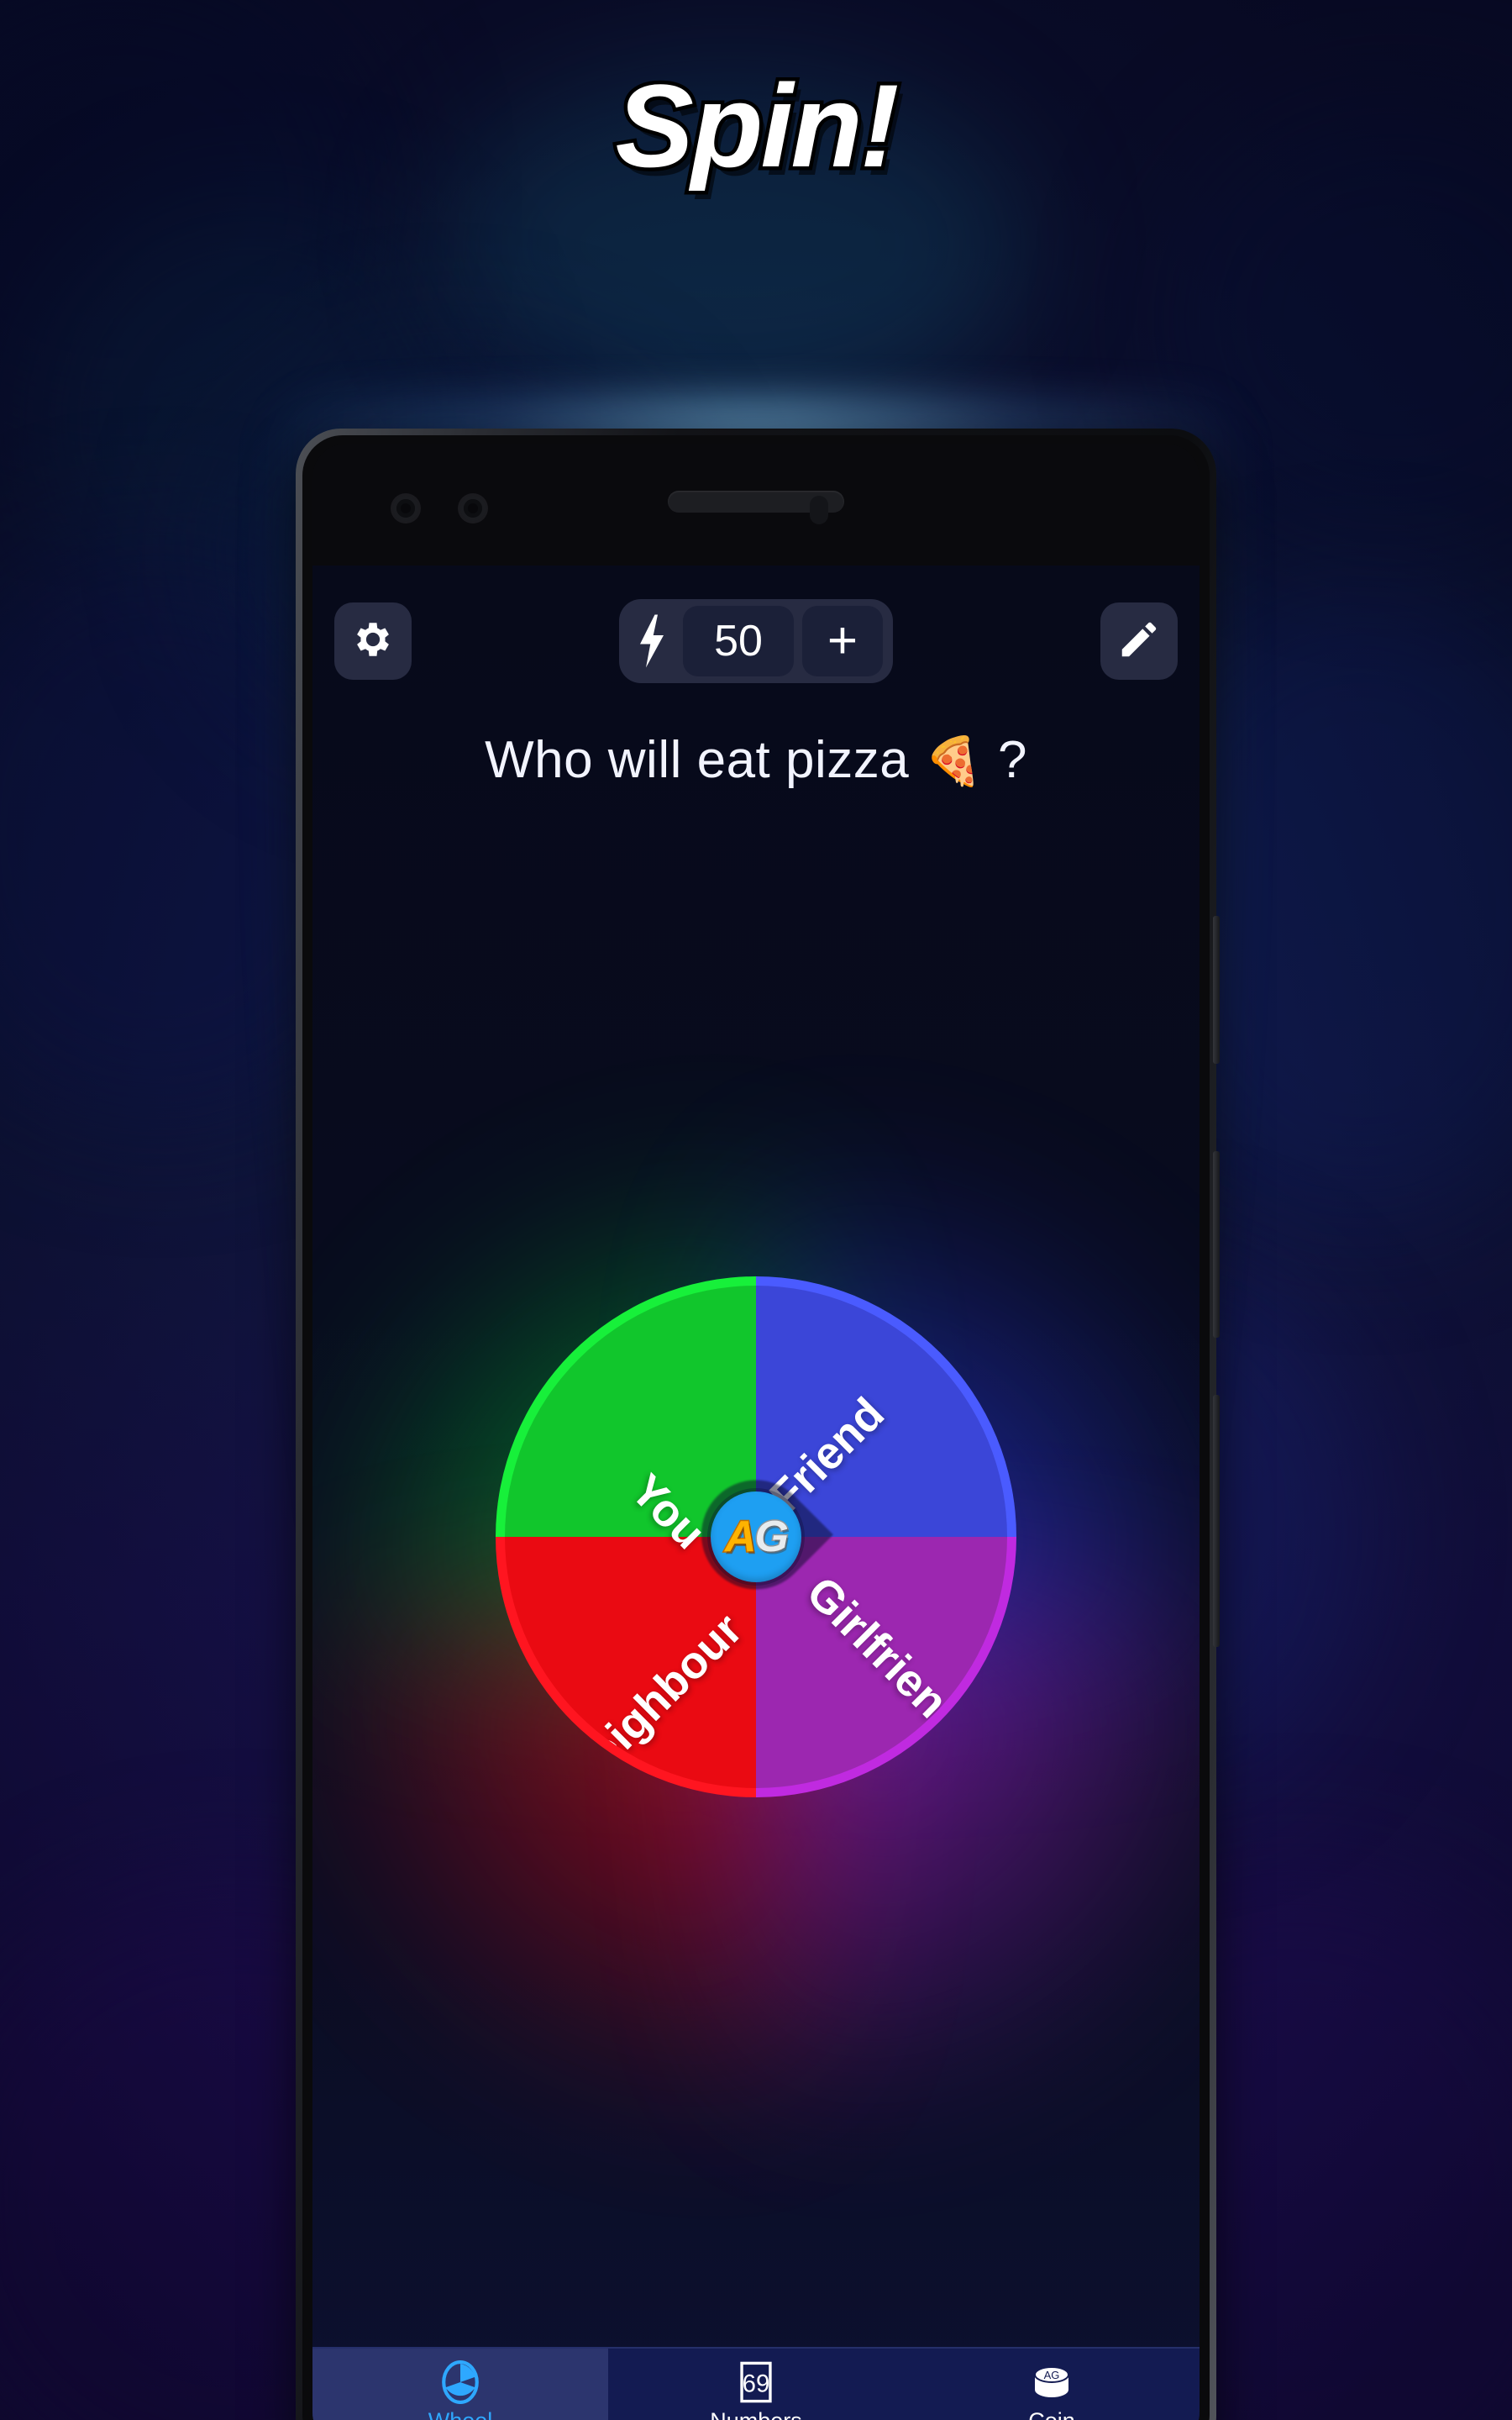  I want to click on settings-button, so click(373, 641).